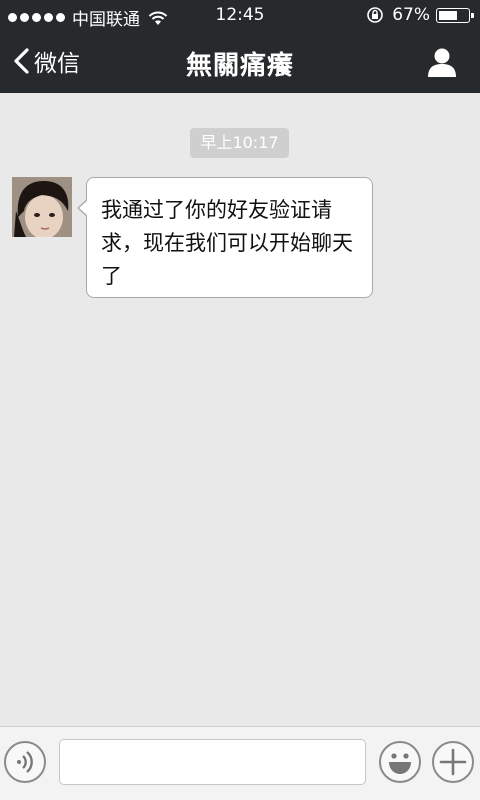 This screenshot has height=800, width=480. What do you see at coordinates (442, 62) in the screenshot?
I see `person-icon` at bounding box center [442, 62].